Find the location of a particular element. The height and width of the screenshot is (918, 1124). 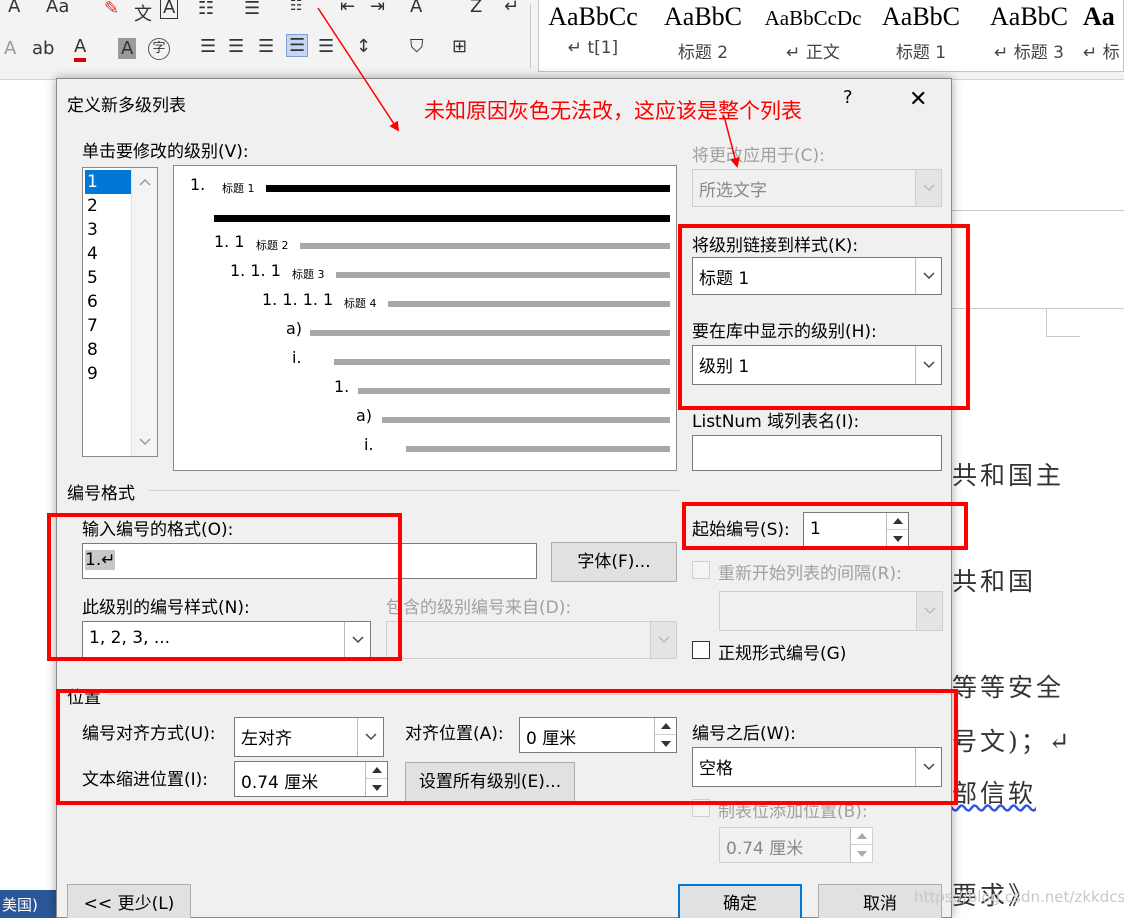

highlight-box-position is located at coordinates (507, 747).